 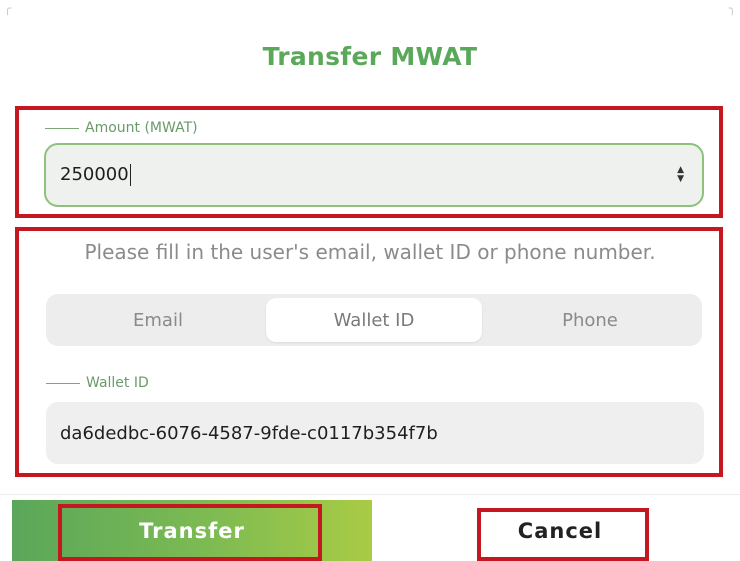 I want to click on corner-mark-icon: ╭, so click(x=8, y=8).